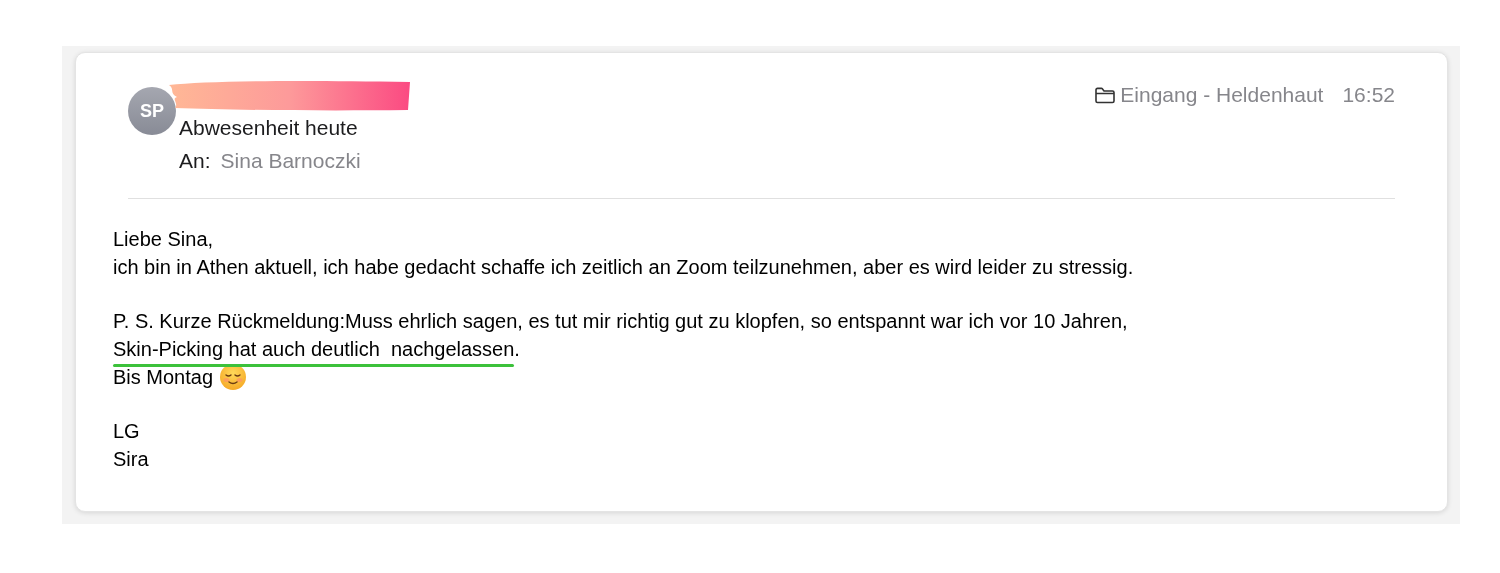  Describe the element at coordinates (131, 459) in the screenshot. I see `body-text: Sira` at that location.